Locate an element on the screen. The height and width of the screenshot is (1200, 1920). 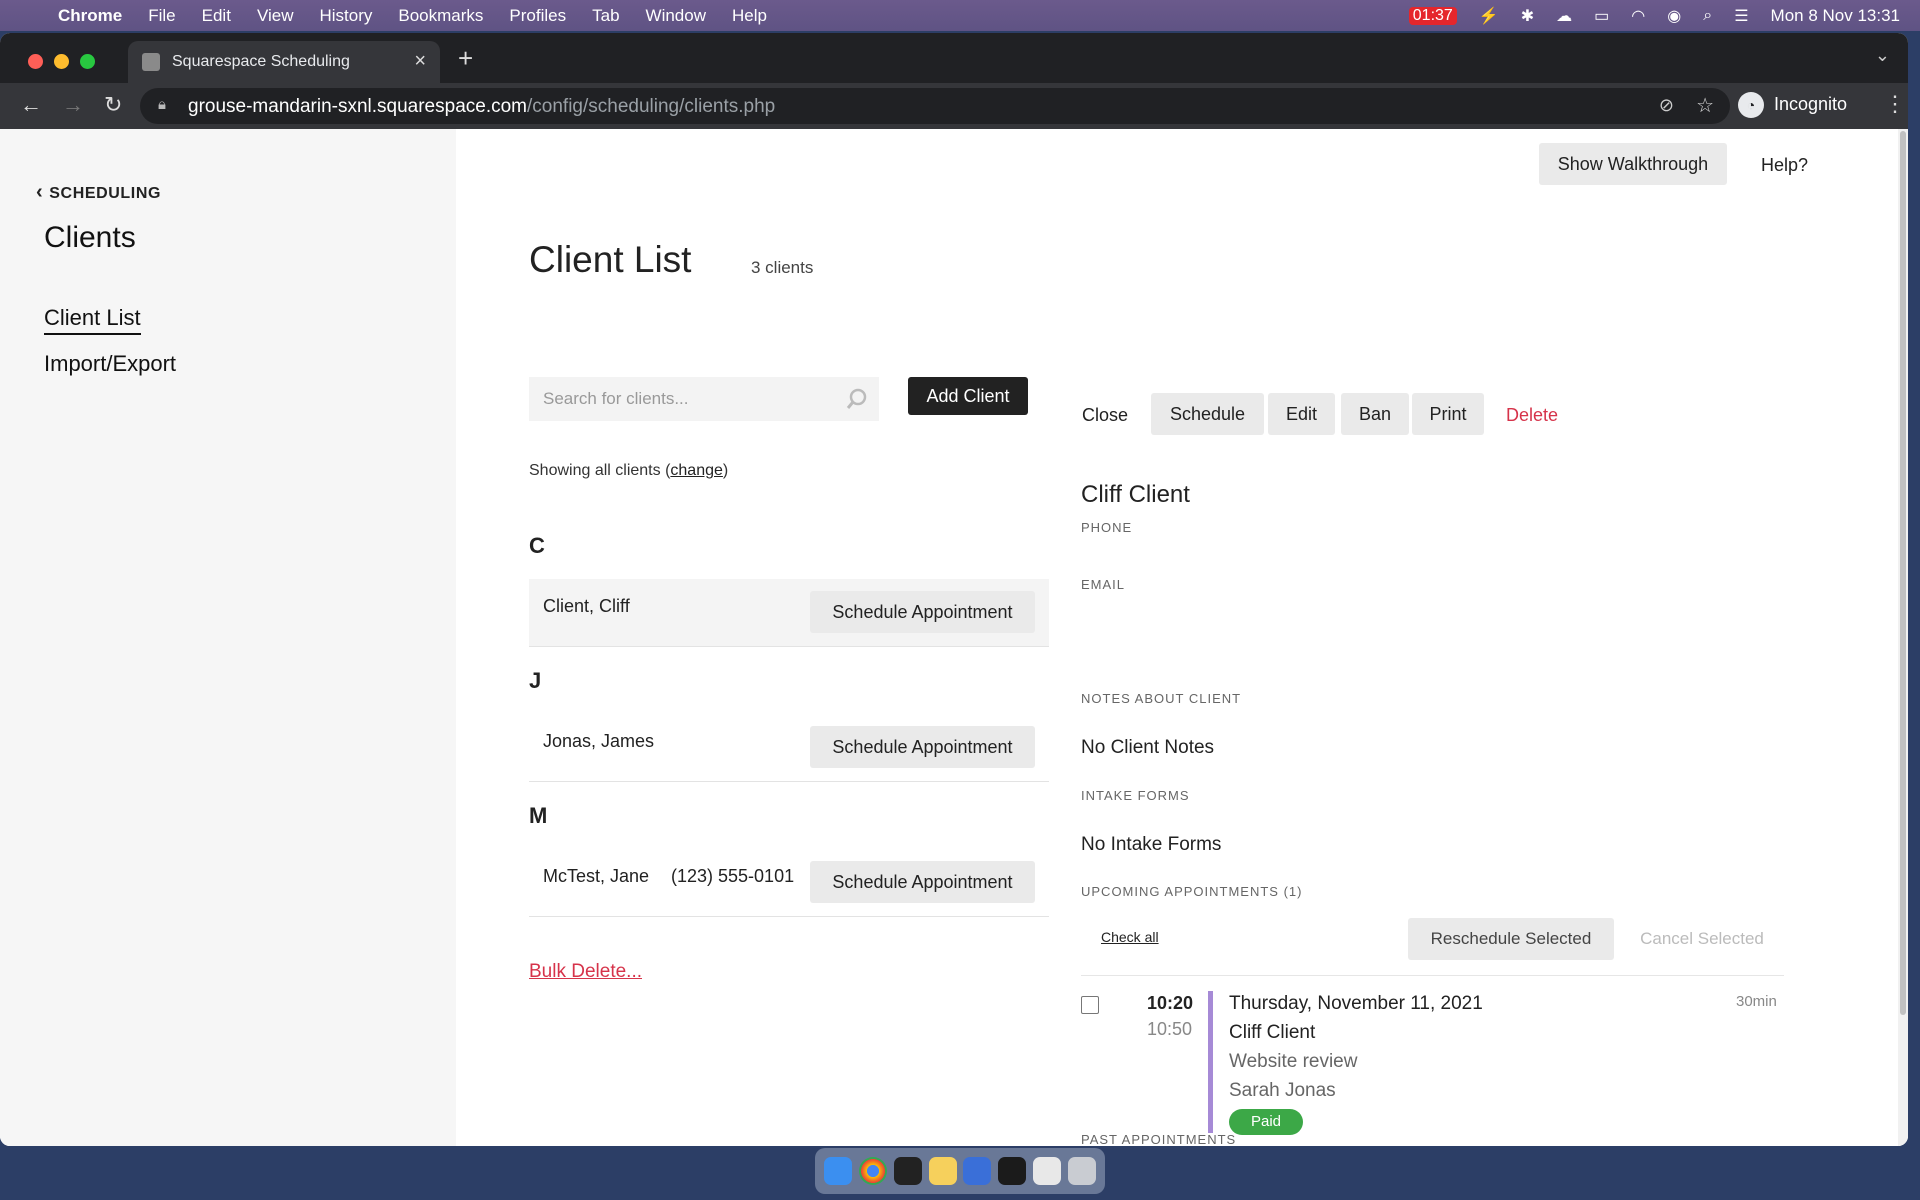
bolt-app-icon is located at coordinates (977, 1171).